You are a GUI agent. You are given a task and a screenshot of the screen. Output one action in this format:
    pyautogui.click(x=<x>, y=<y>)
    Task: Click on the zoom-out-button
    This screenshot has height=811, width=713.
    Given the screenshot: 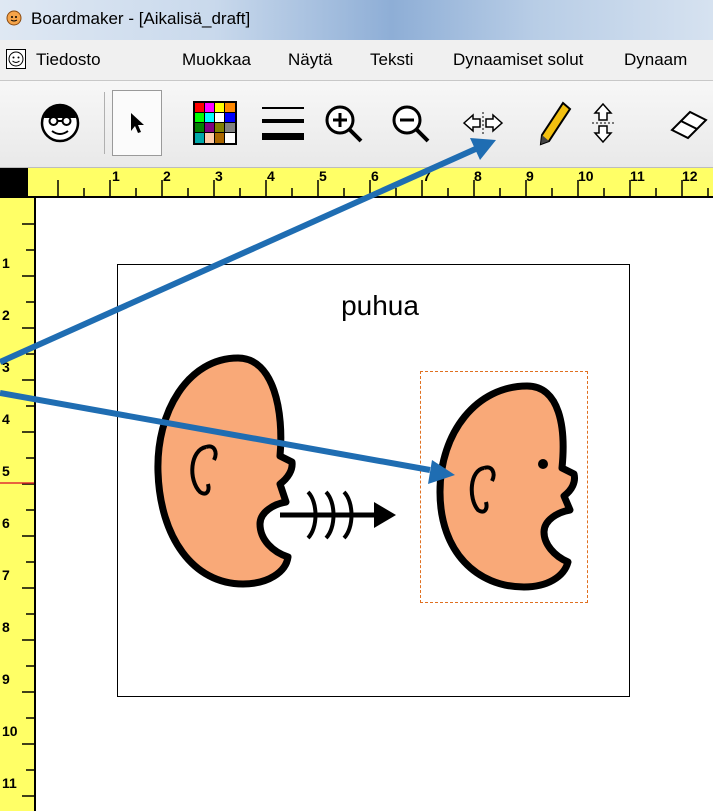 What is the action you would take?
    pyautogui.click(x=410, y=123)
    